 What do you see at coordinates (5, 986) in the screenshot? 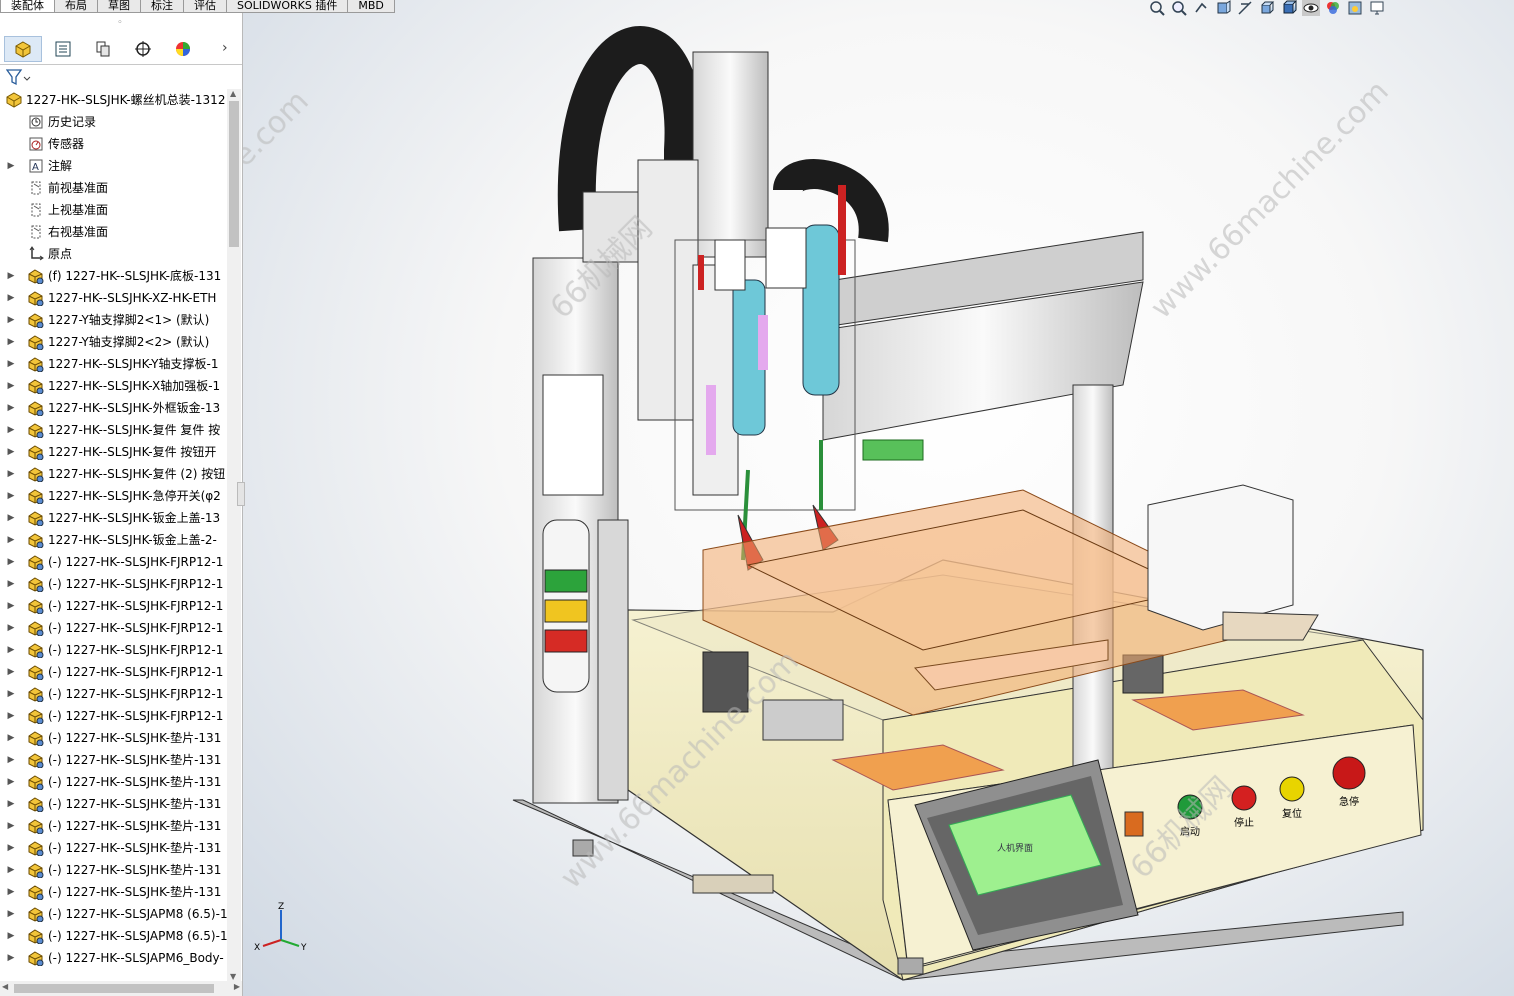
I see `scroll-left-icon: ◀` at bounding box center [5, 986].